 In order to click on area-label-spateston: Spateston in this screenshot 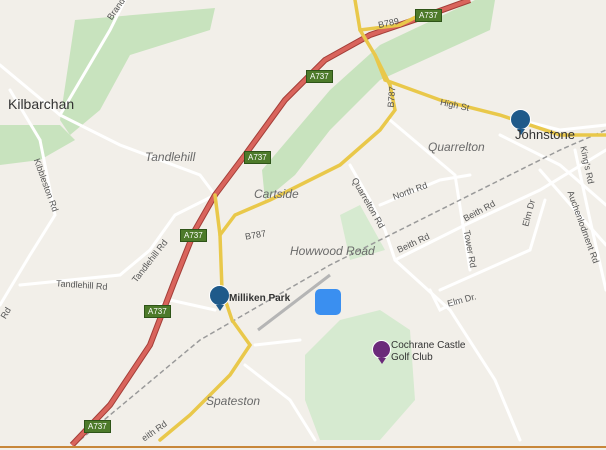, I will do `click(233, 401)`.